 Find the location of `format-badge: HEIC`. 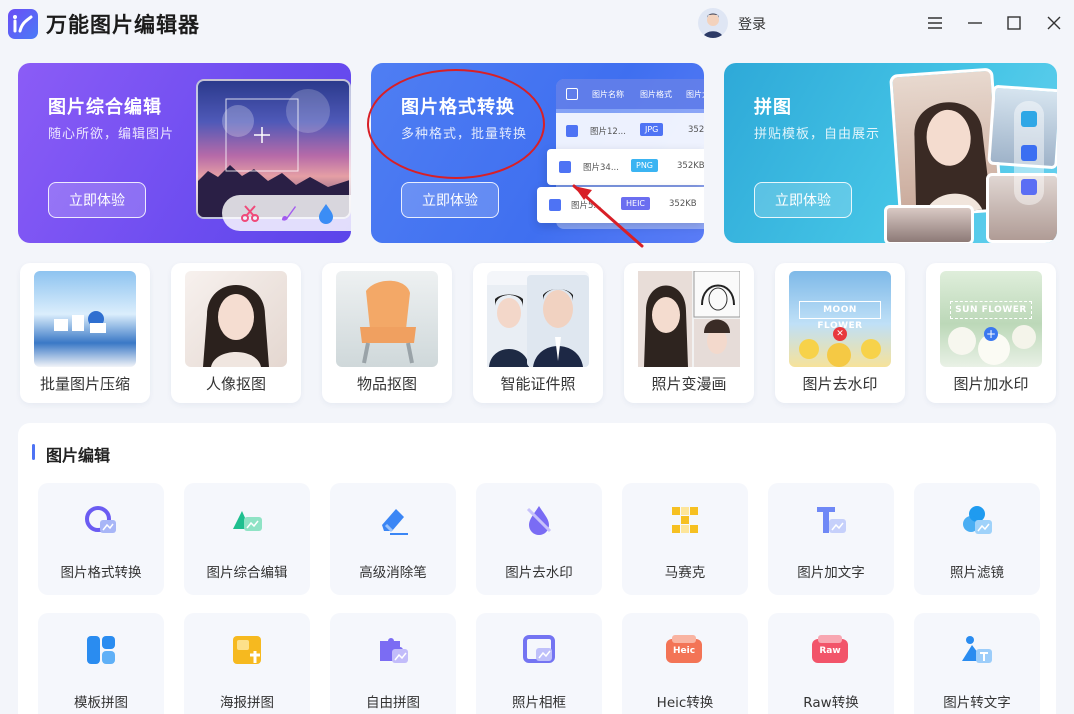

format-badge: HEIC is located at coordinates (636, 203).